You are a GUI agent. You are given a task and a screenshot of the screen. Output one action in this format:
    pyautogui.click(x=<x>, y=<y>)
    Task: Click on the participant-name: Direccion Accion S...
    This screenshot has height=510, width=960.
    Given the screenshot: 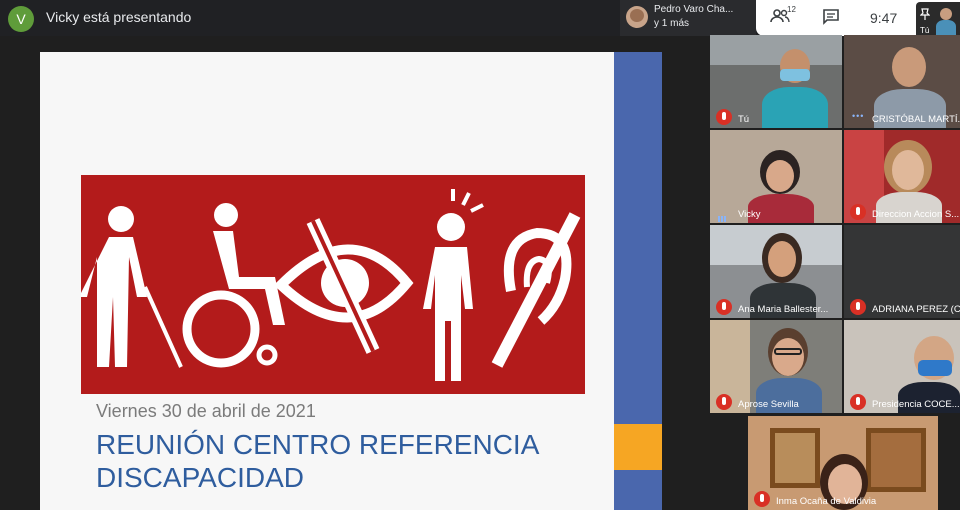 What is the action you would take?
    pyautogui.click(x=916, y=214)
    